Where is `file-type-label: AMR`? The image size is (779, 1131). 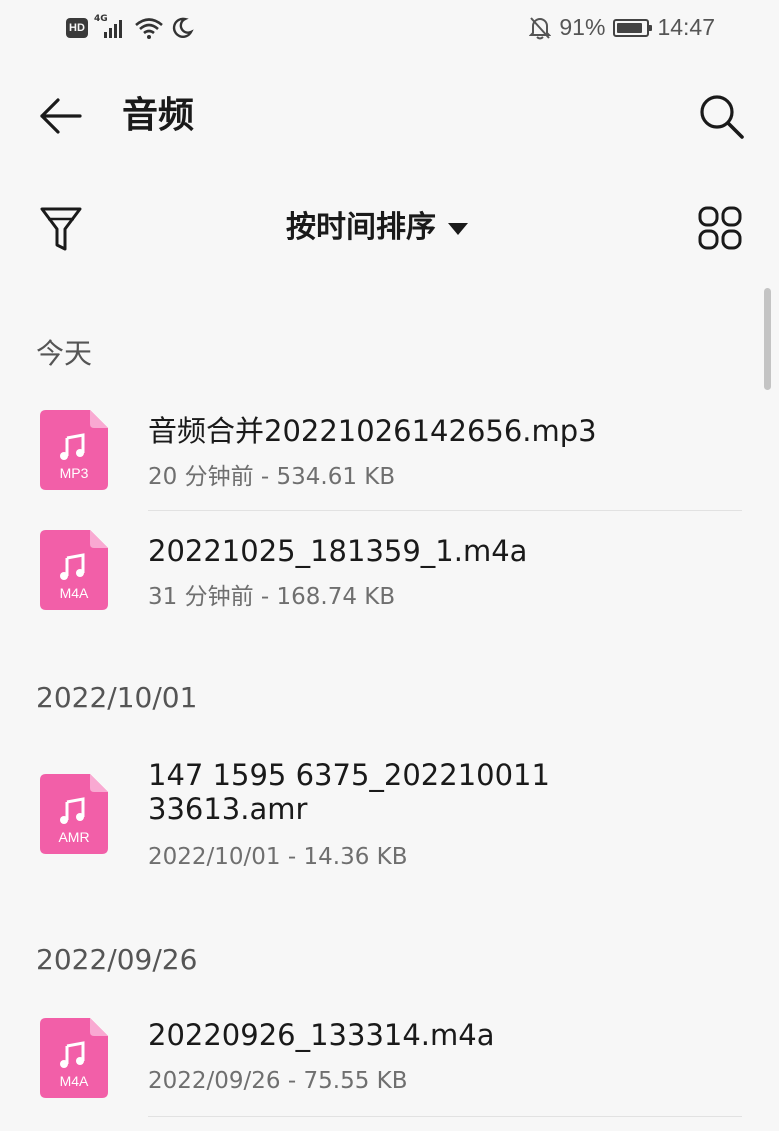 file-type-label: AMR is located at coordinates (73, 837).